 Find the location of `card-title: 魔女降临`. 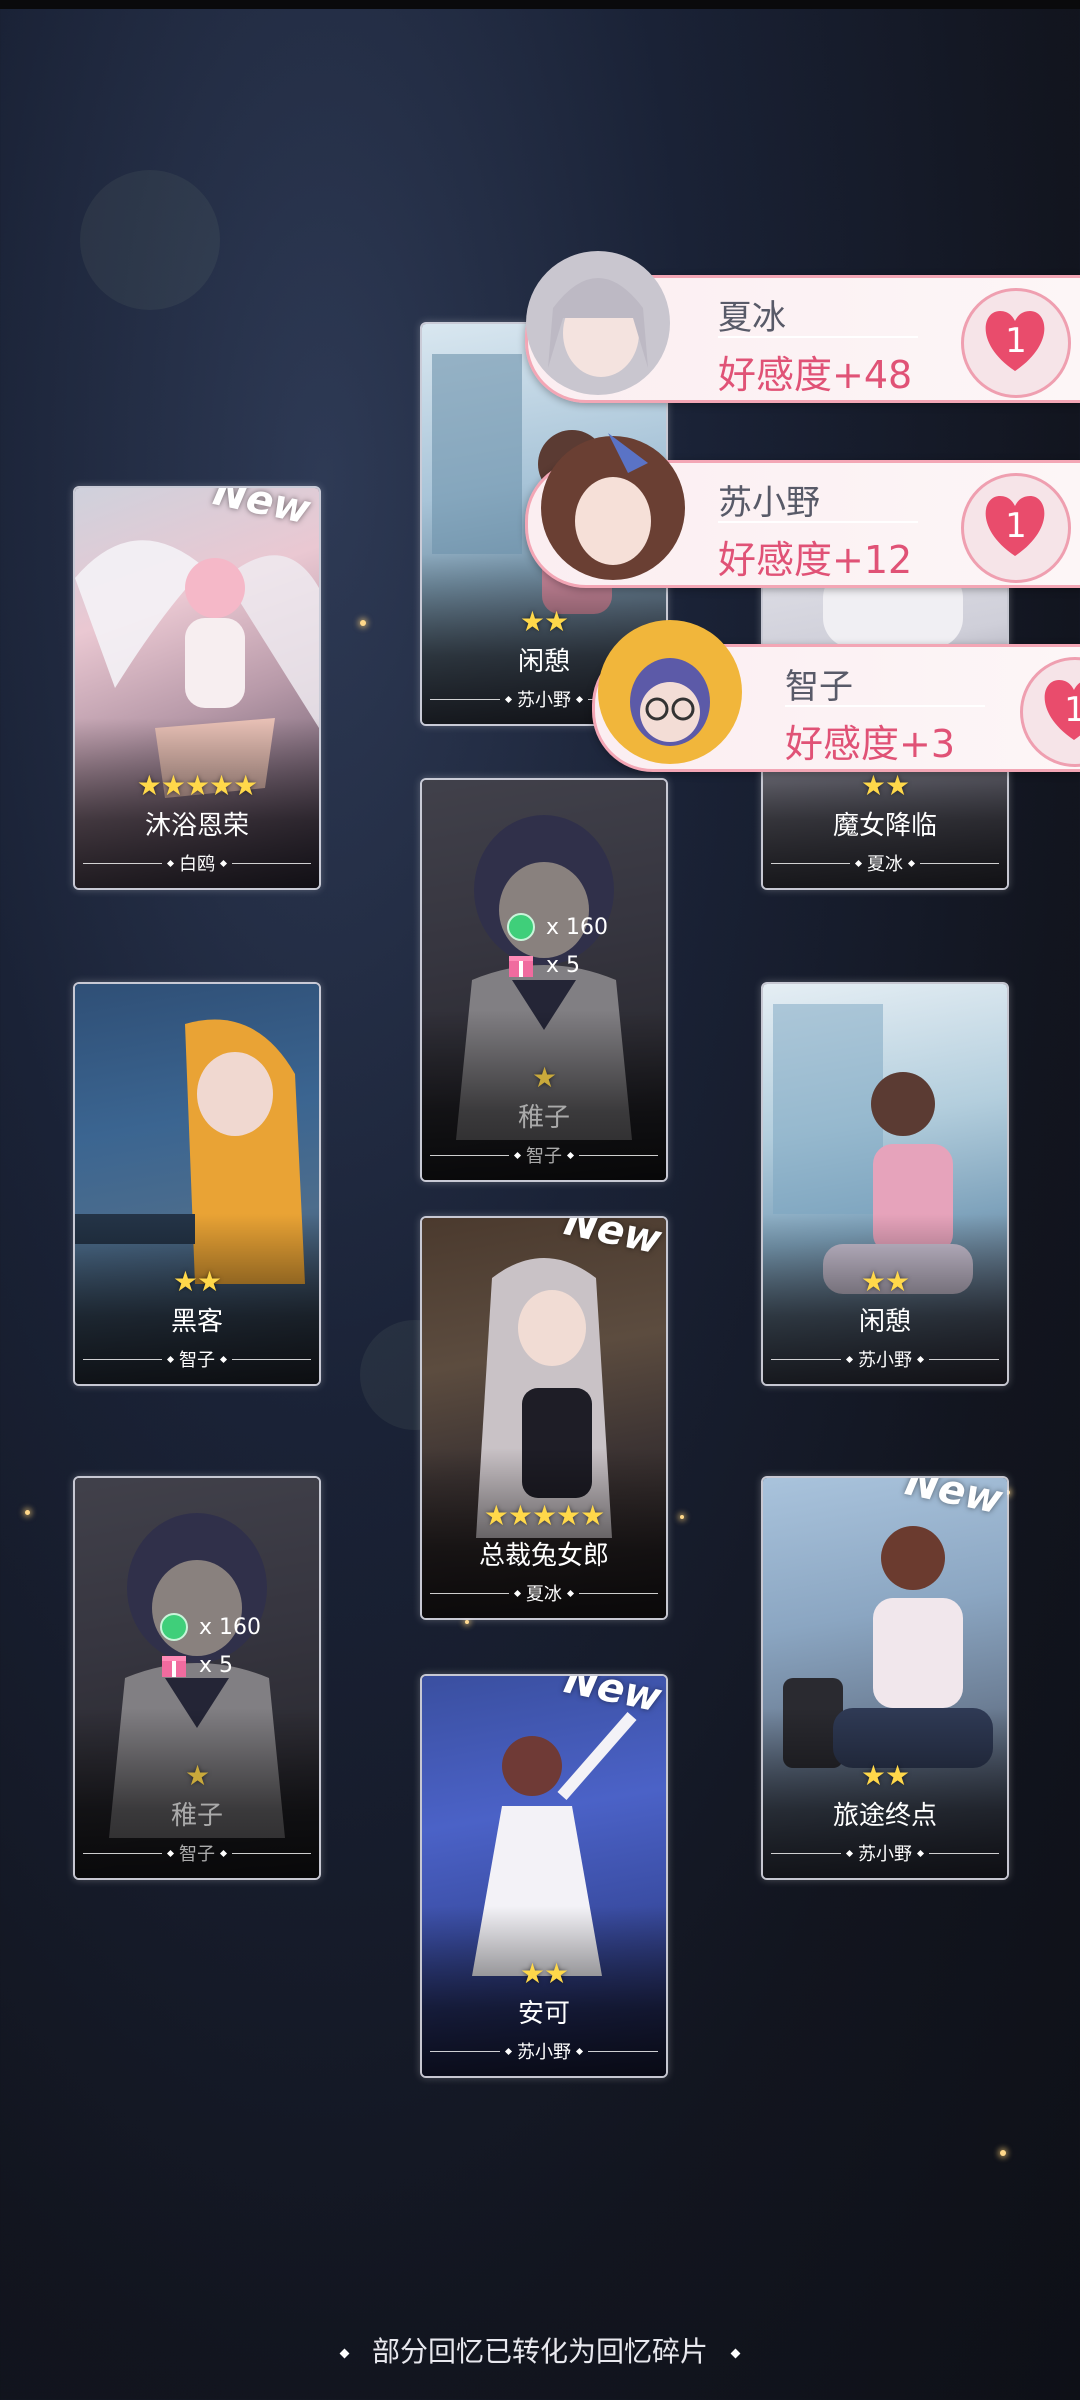

card-title: 魔女降临 is located at coordinates (884, 826).